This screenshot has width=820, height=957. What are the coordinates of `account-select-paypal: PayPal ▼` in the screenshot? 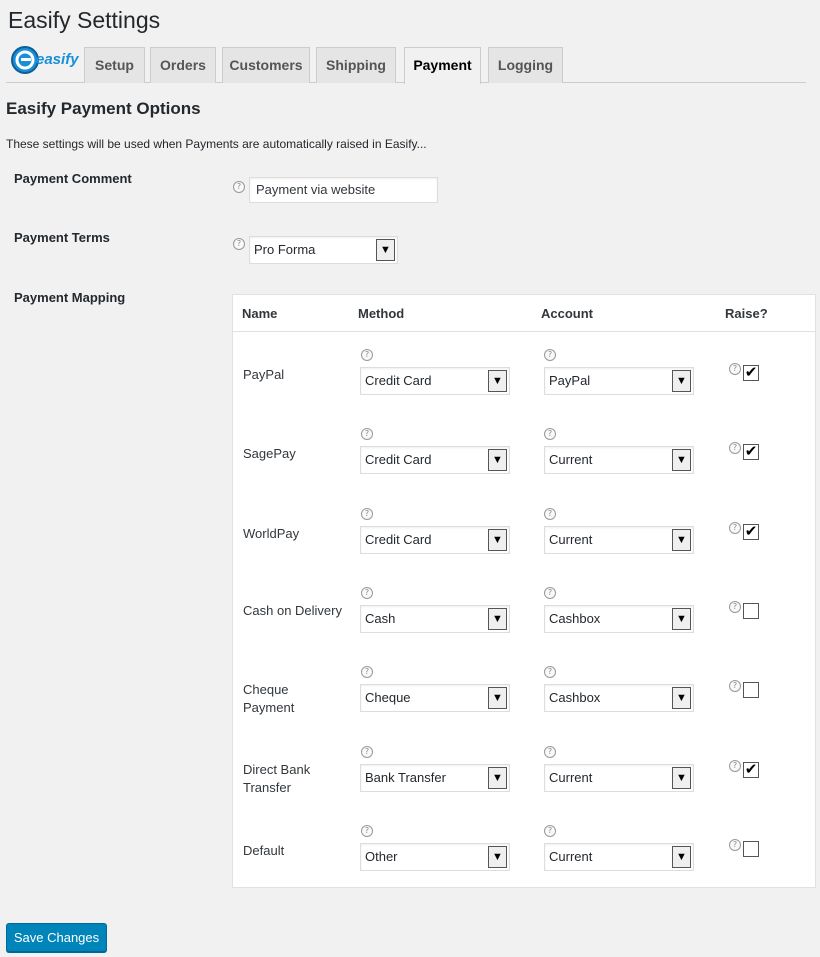 It's located at (619, 381).